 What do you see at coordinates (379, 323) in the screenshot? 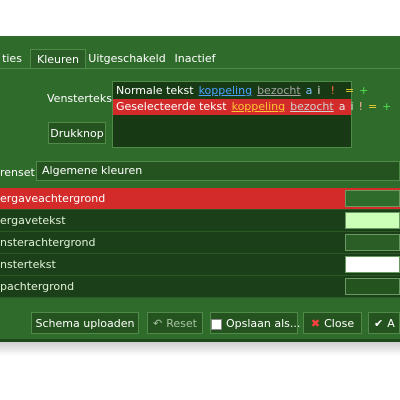
I see `checkmark-icon: ✔` at bounding box center [379, 323].